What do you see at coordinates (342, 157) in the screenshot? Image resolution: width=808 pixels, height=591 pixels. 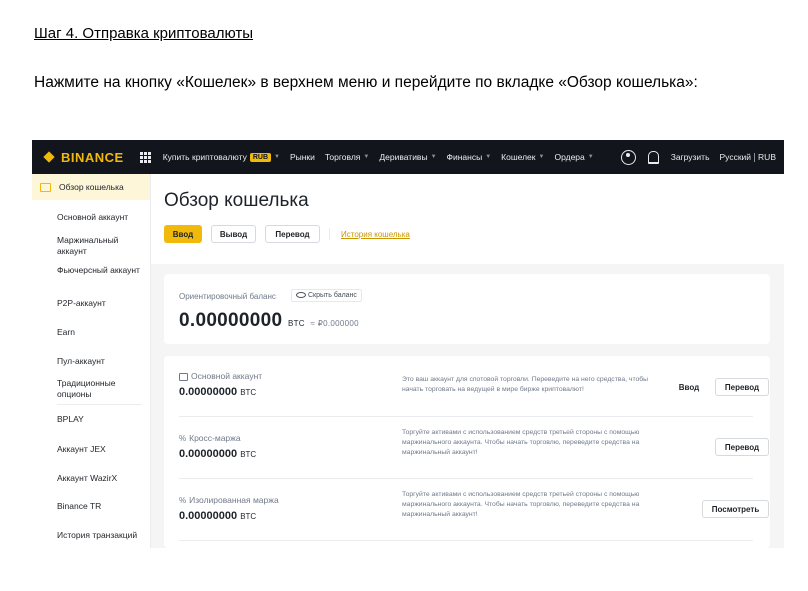 I see `nav-label: Торговля` at bounding box center [342, 157].